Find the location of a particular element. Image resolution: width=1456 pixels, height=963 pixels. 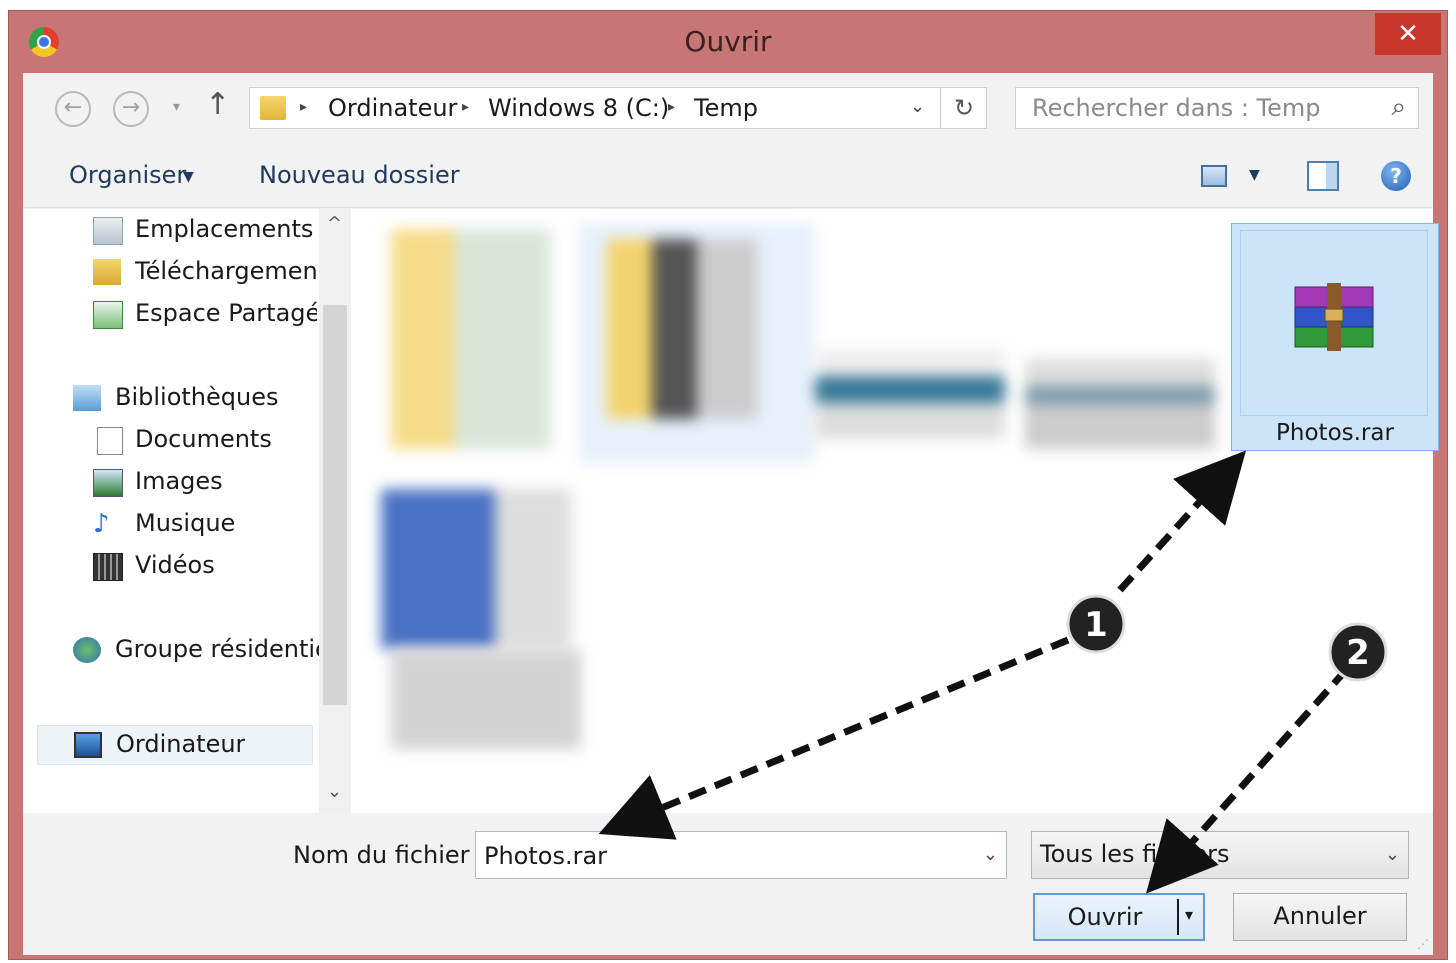

search-icon: ⌕ is located at coordinates (1398, 107).